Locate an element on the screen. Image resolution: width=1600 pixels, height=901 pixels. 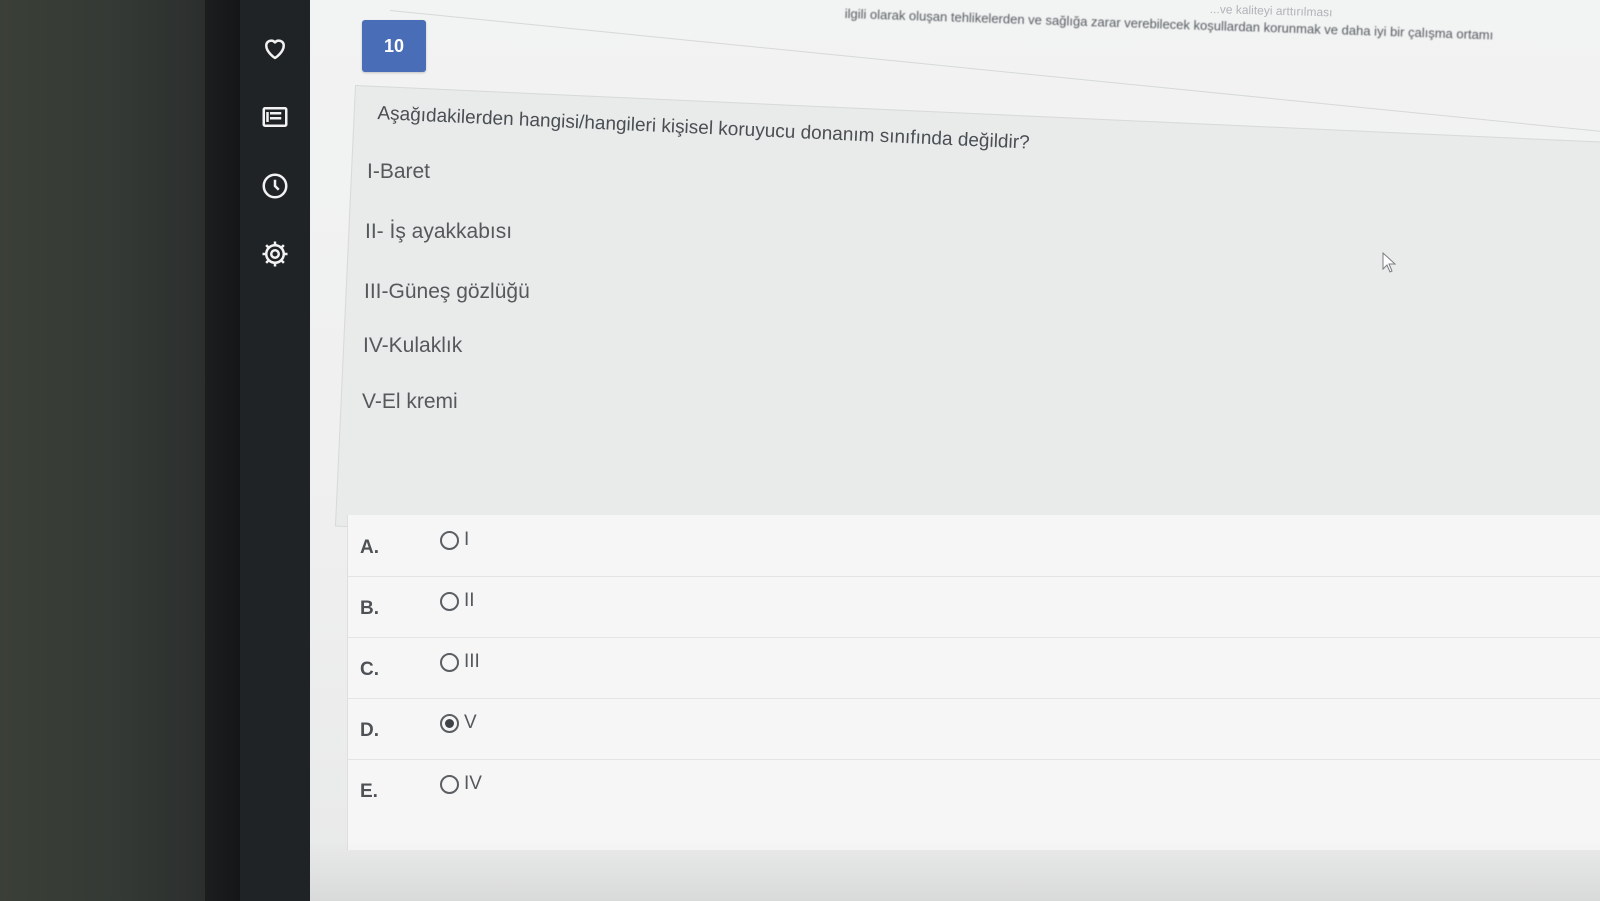
option-label: V is located at coordinates (470, 722).